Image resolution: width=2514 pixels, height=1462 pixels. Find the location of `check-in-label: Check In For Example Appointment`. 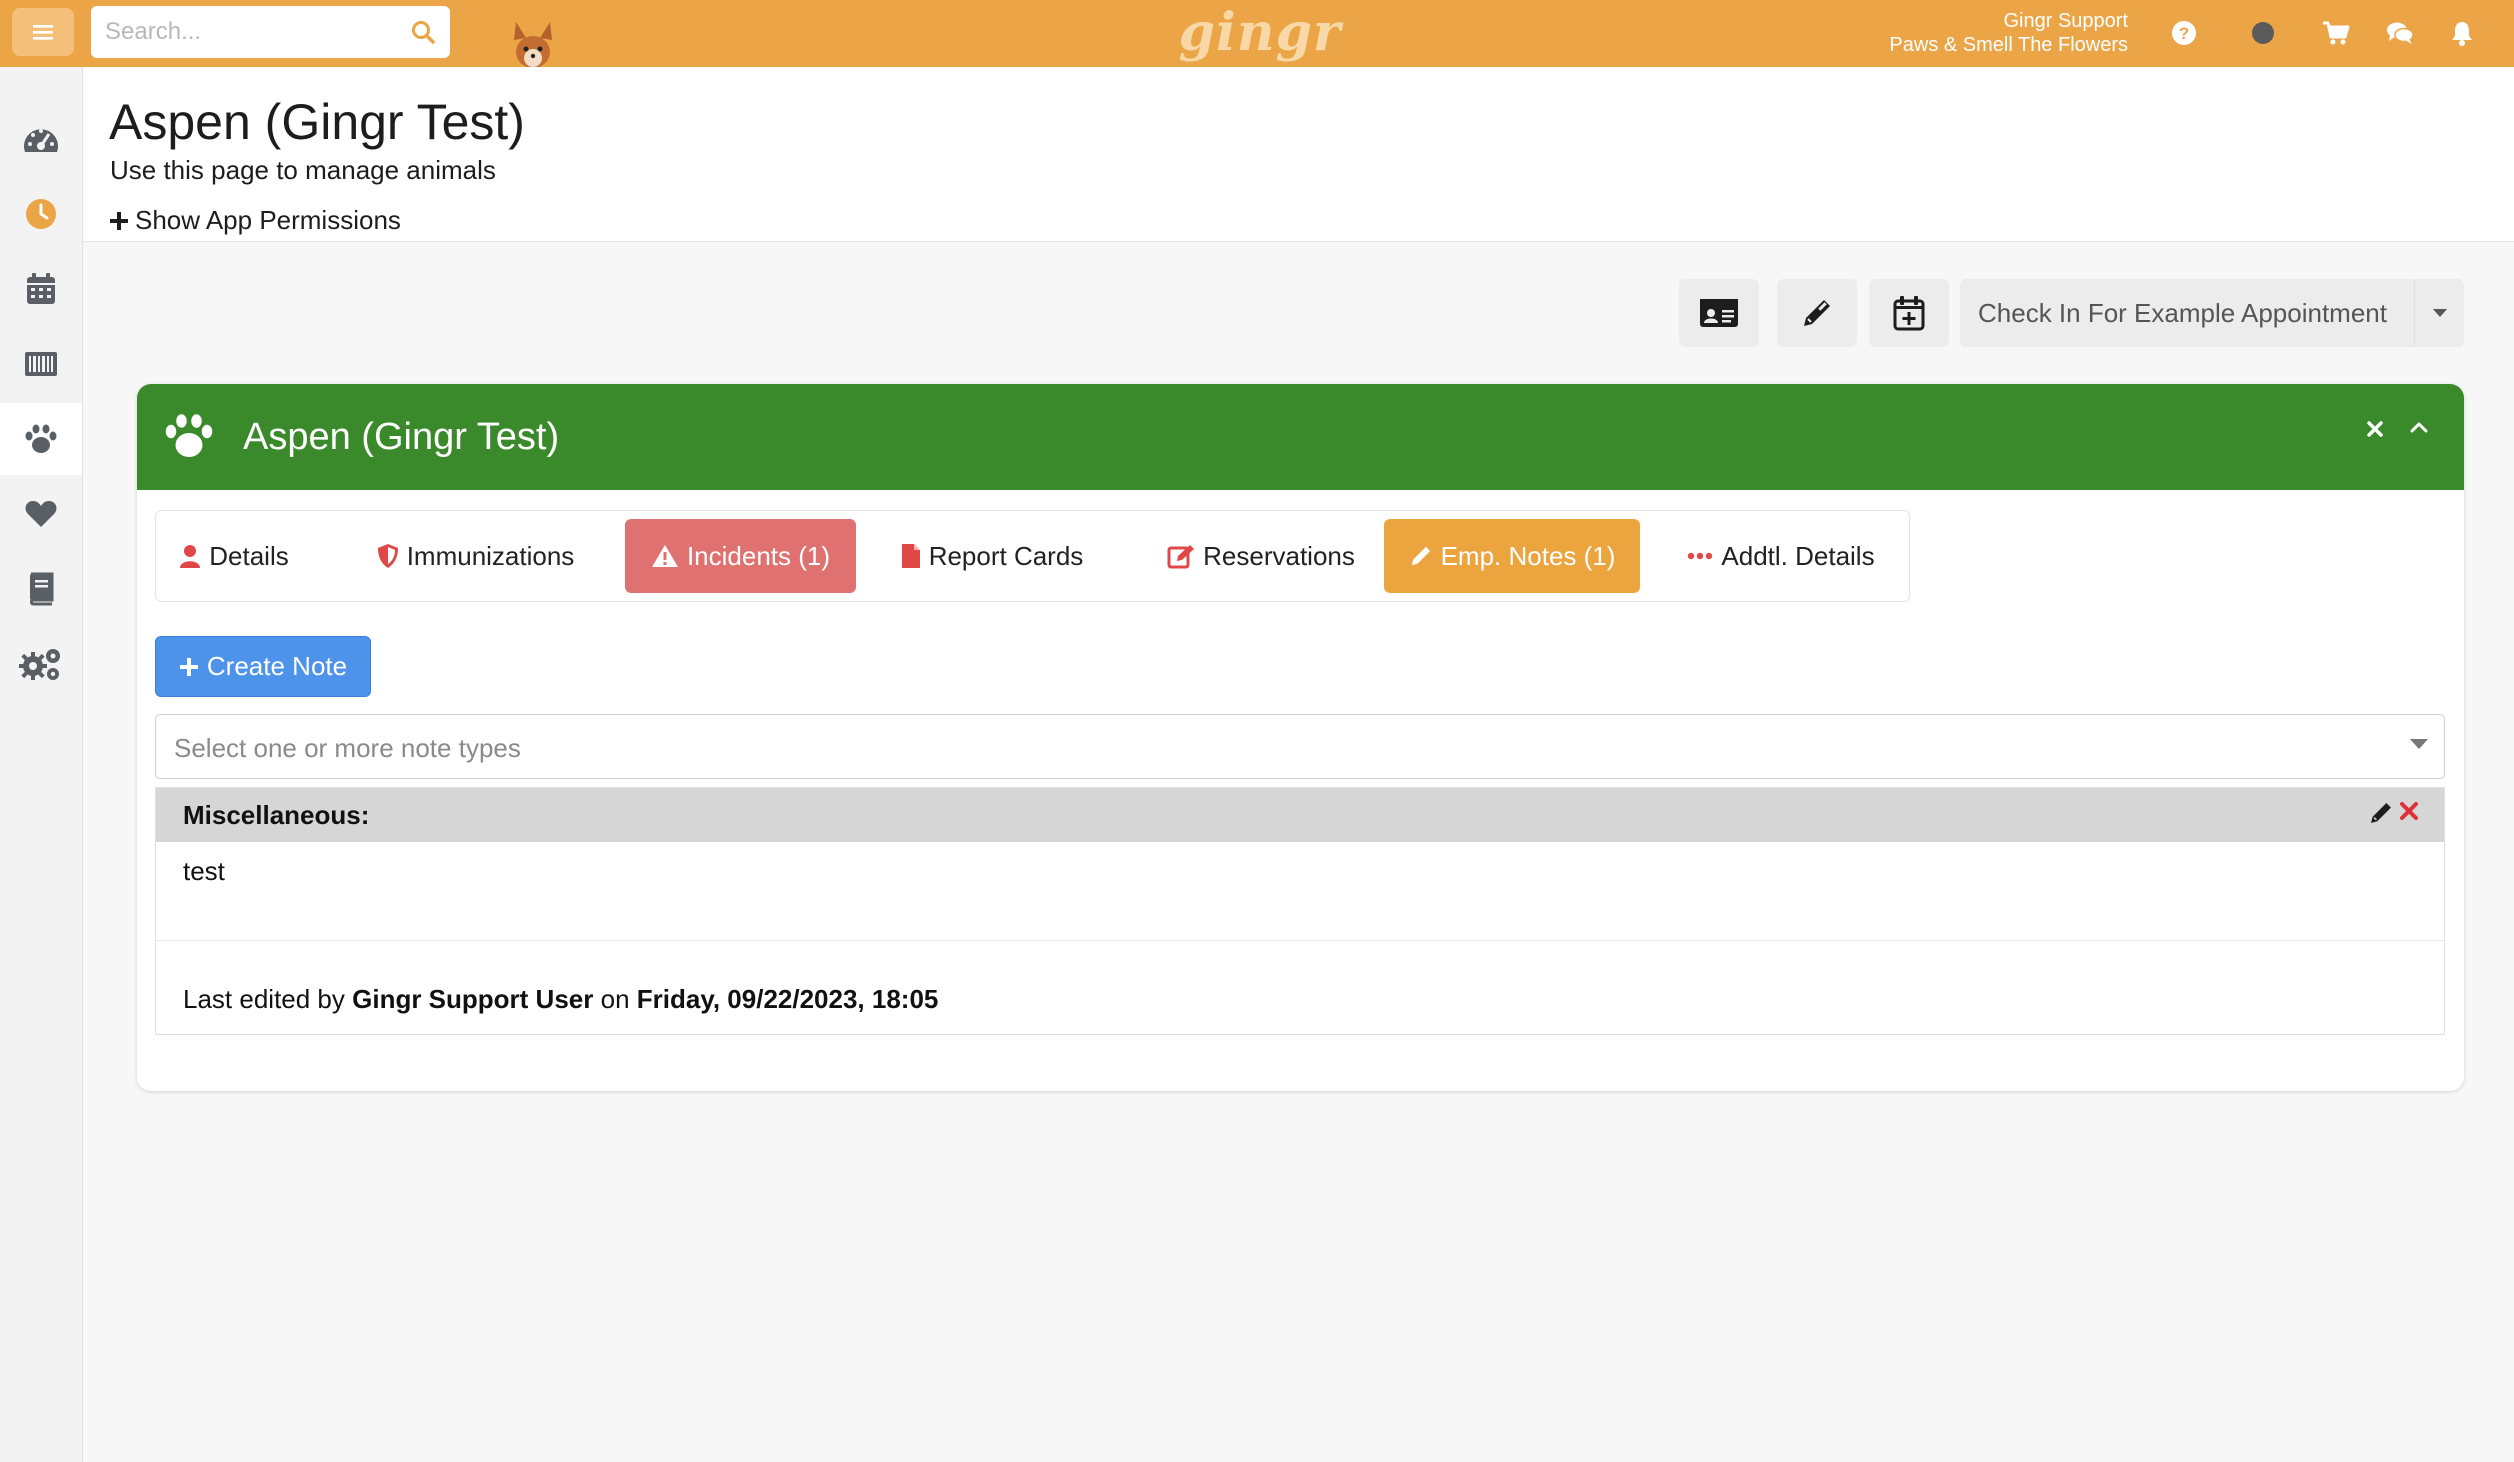

check-in-label: Check In For Example Appointment is located at coordinates (2182, 313).